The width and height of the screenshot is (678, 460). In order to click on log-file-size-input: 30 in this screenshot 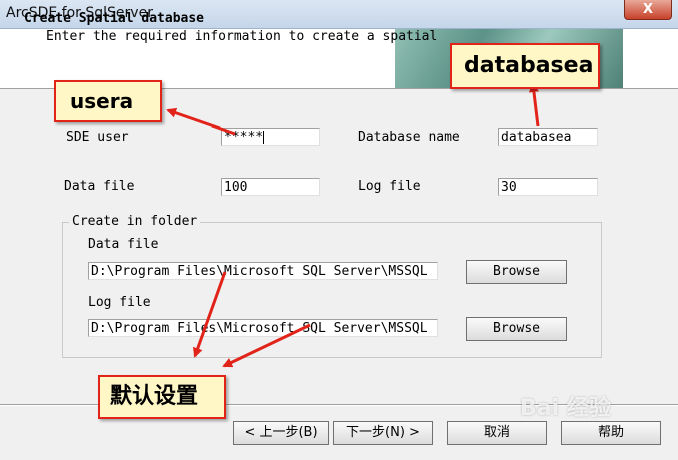, I will do `click(548, 187)`.